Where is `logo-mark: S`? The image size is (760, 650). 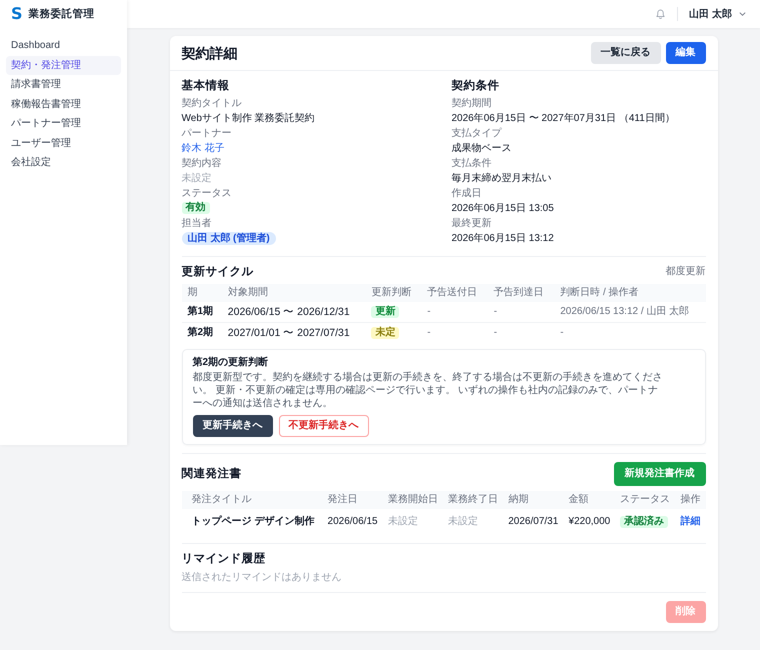
logo-mark: S is located at coordinates (17, 14).